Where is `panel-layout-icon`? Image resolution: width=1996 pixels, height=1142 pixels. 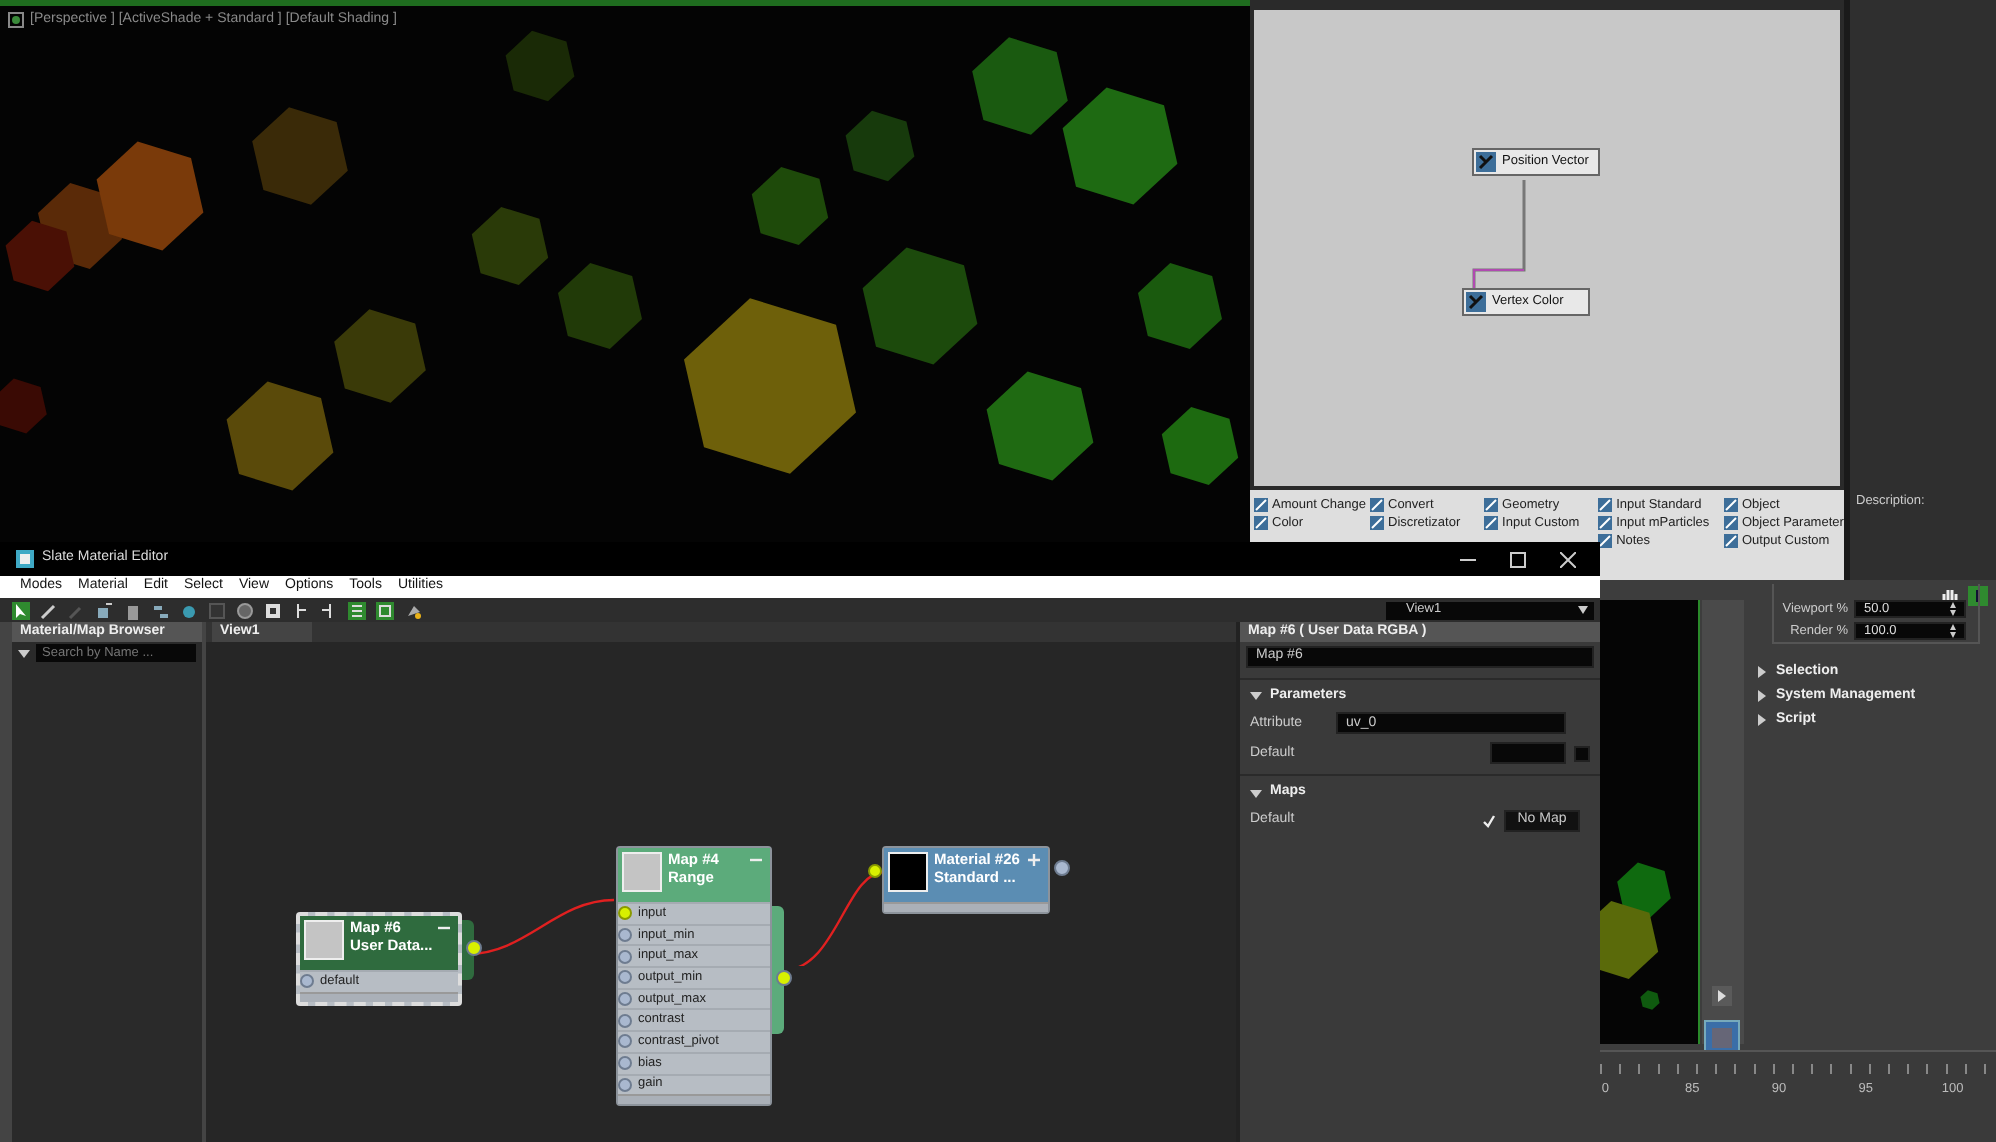
panel-layout-icon is located at coordinates (385, 610).